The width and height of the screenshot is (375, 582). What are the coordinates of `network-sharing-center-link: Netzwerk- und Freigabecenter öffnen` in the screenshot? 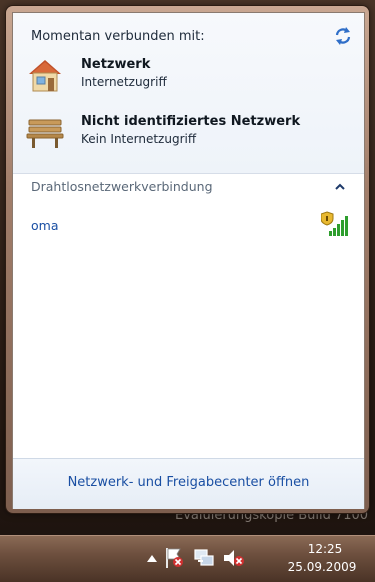 It's located at (188, 482).